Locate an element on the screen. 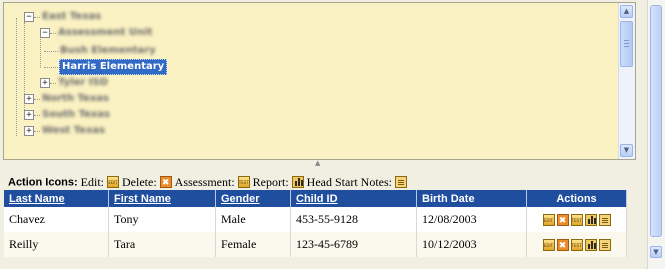 The height and width of the screenshot is (269, 665). legend-delete-label: Delete: is located at coordinates (139, 181).